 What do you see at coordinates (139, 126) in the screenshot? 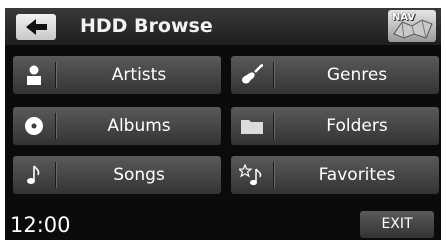
I see `albums-label: Albums` at bounding box center [139, 126].